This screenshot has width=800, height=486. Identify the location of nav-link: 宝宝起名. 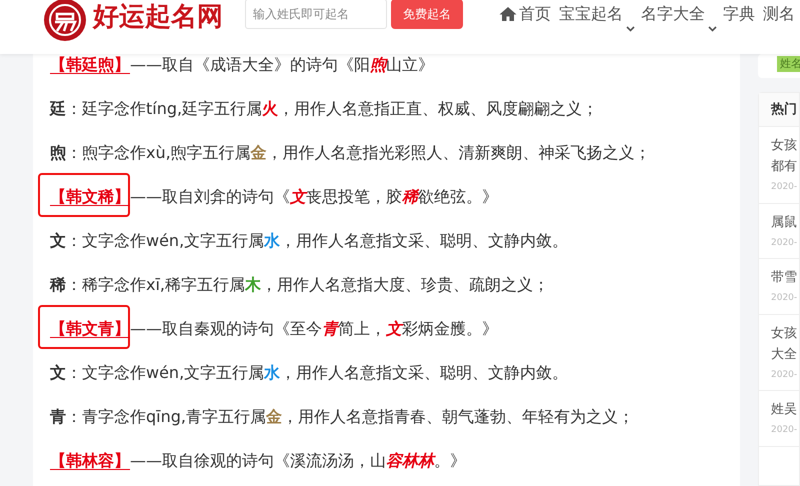
(591, 14).